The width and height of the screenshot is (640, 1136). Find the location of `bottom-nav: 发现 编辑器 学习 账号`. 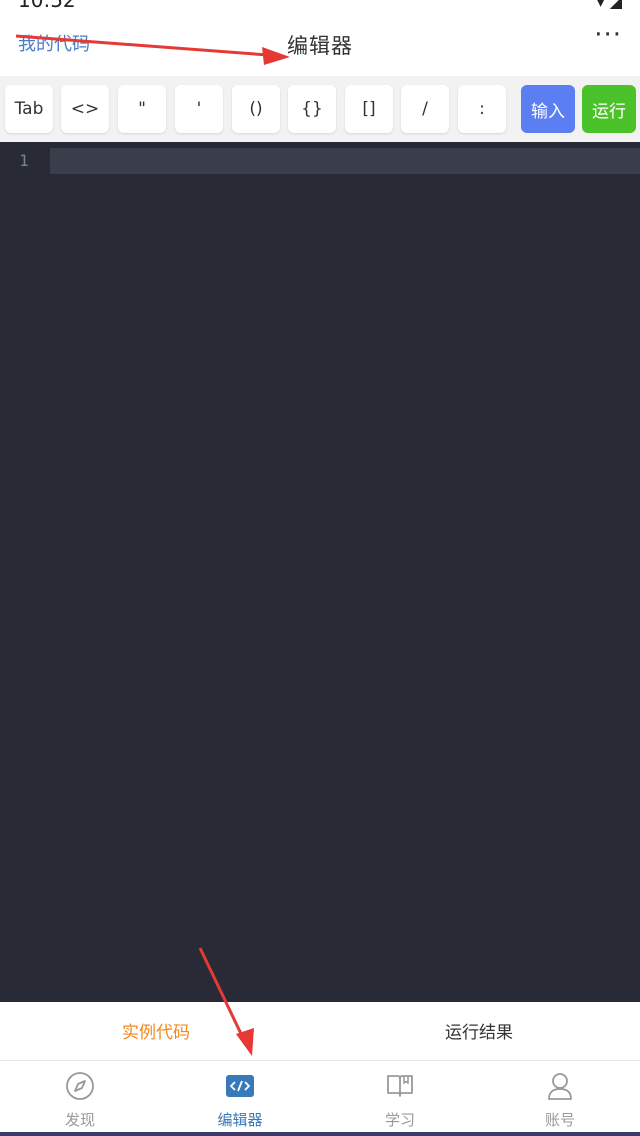

bottom-nav: 发现 编辑器 学习 账号 is located at coordinates (320, 1096).